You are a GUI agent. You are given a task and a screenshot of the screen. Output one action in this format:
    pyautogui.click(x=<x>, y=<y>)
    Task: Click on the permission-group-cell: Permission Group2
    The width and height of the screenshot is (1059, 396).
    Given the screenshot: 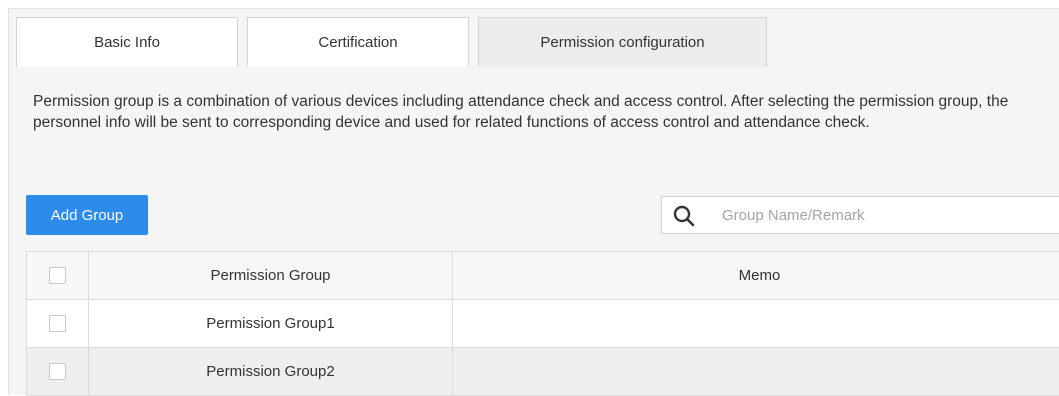 What is the action you would take?
    pyautogui.click(x=271, y=372)
    